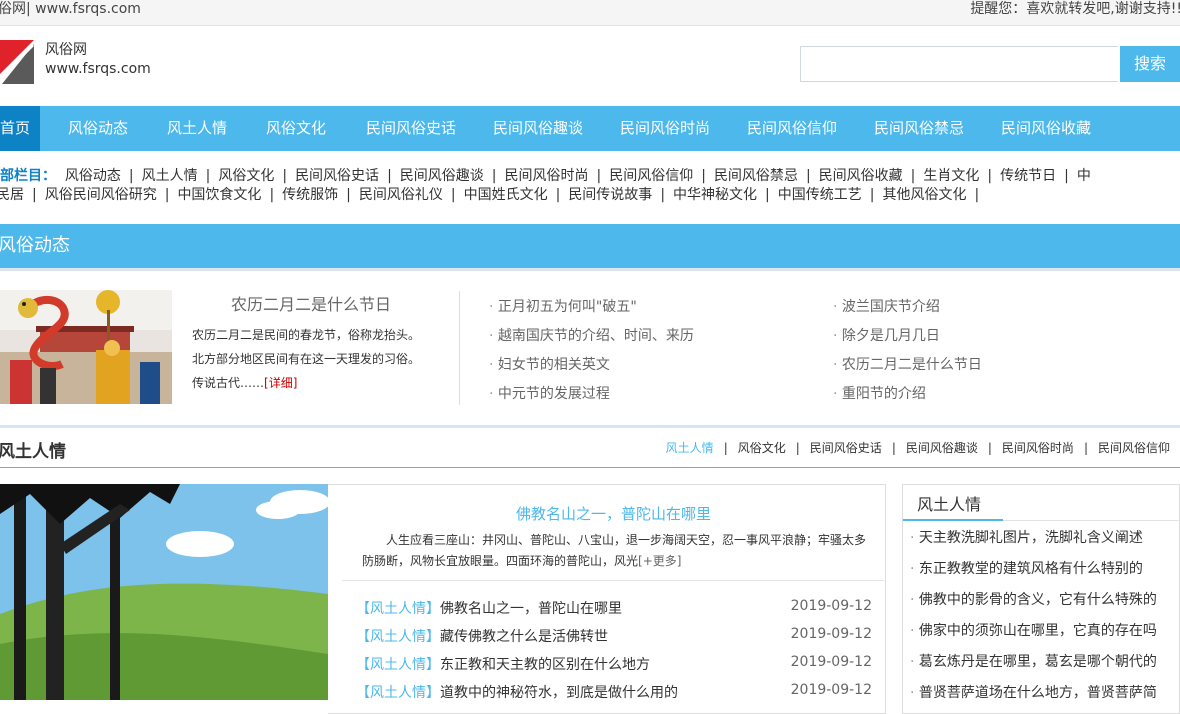 The image size is (1180, 714). I want to click on nav-item-customs-culture: 风俗文化, so click(296, 128).